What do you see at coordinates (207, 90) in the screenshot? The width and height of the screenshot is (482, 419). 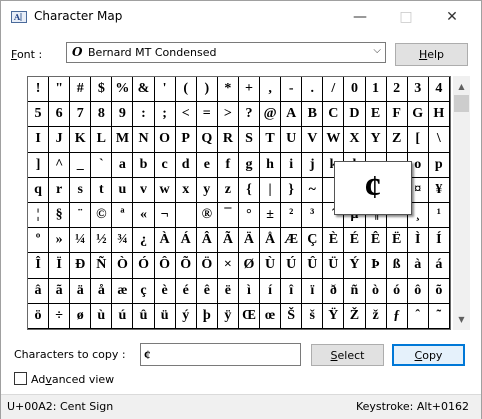 I see `character-cell: )` at bounding box center [207, 90].